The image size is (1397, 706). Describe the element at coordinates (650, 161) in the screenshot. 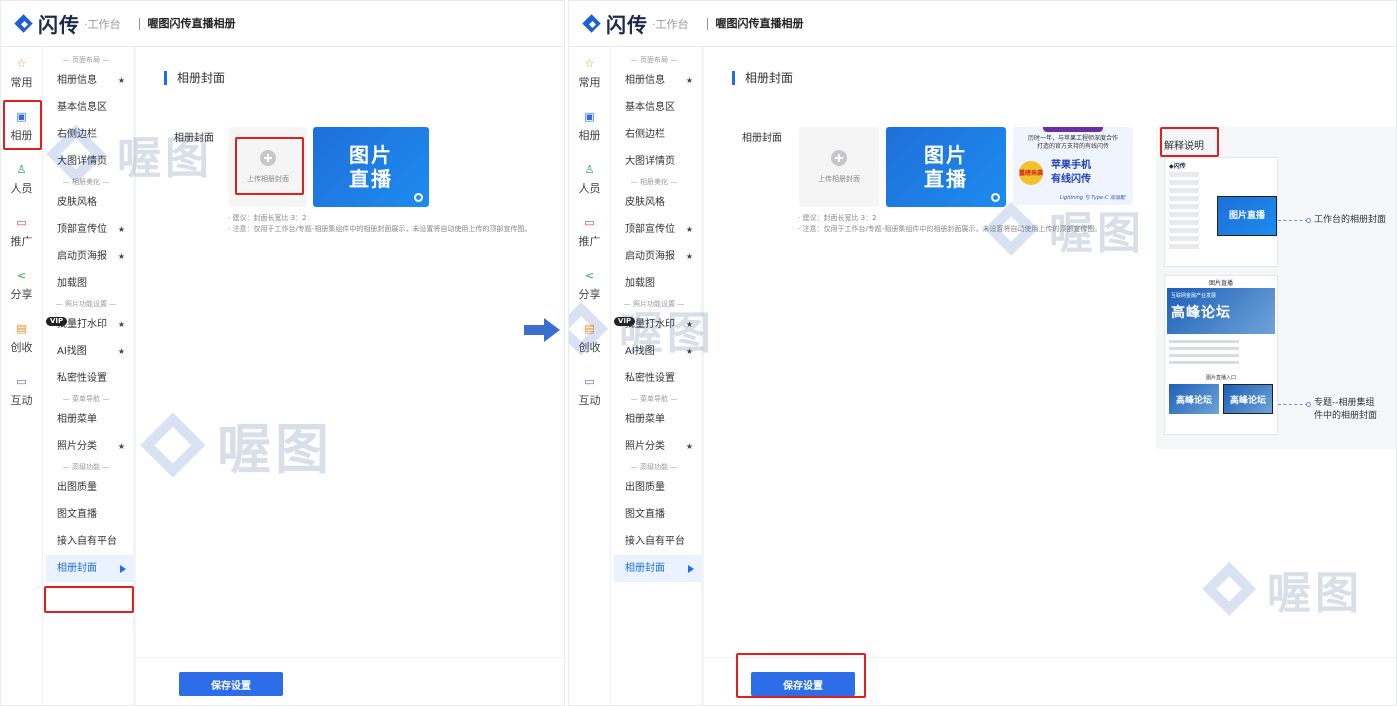

I see `nav-item-label: 大图详情页` at that location.